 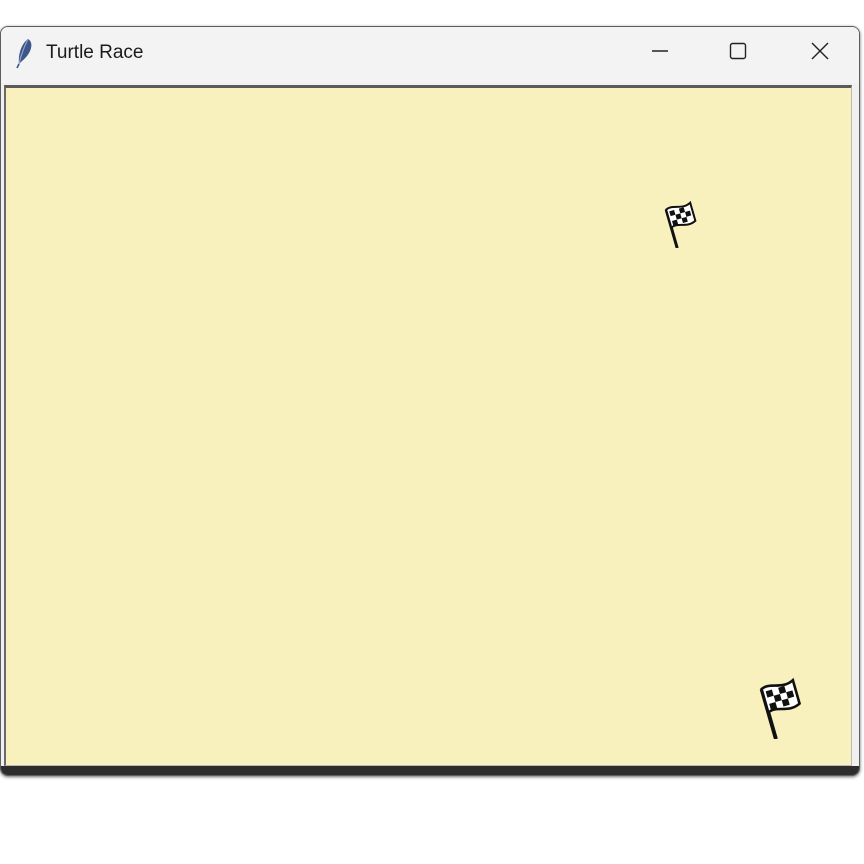 I want to click on minimize-button, so click(x=660, y=53).